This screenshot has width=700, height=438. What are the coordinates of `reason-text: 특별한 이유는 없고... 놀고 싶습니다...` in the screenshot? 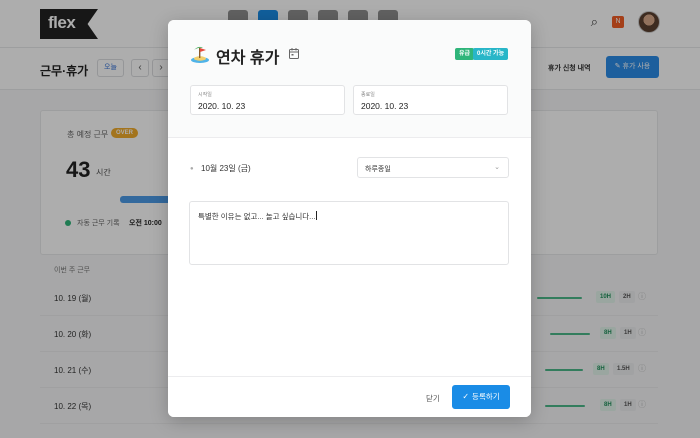 It's located at (258, 216).